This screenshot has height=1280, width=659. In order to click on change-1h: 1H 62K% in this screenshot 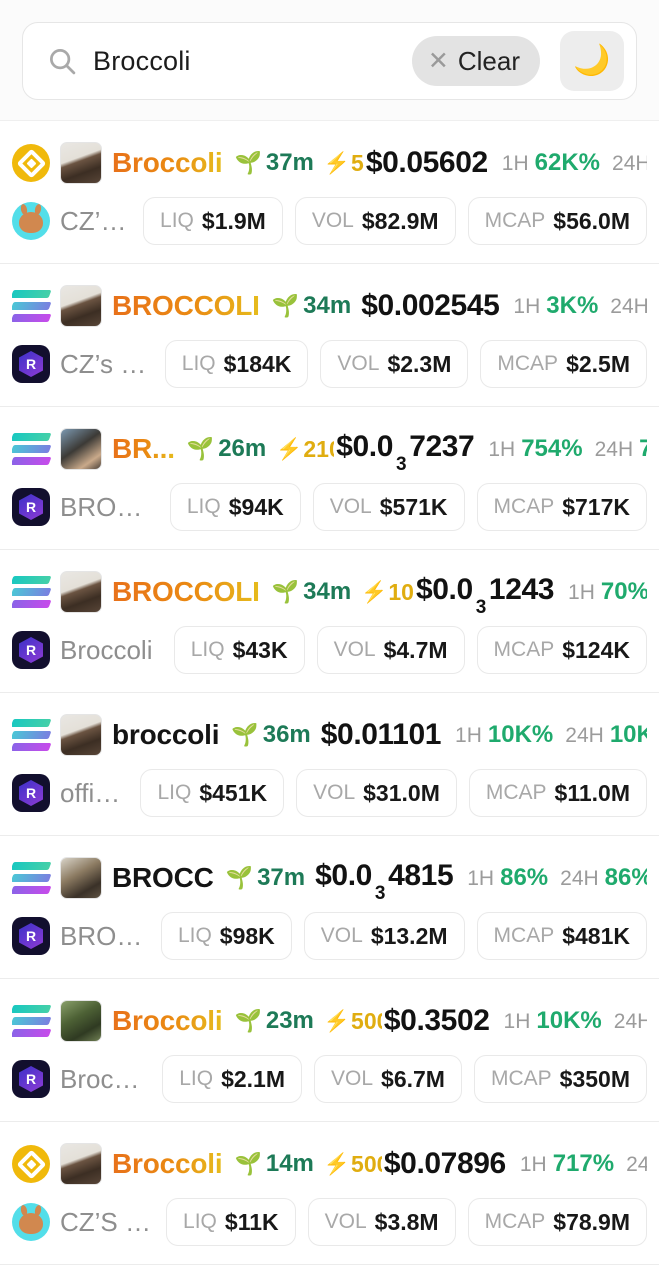, I will do `click(551, 163)`.